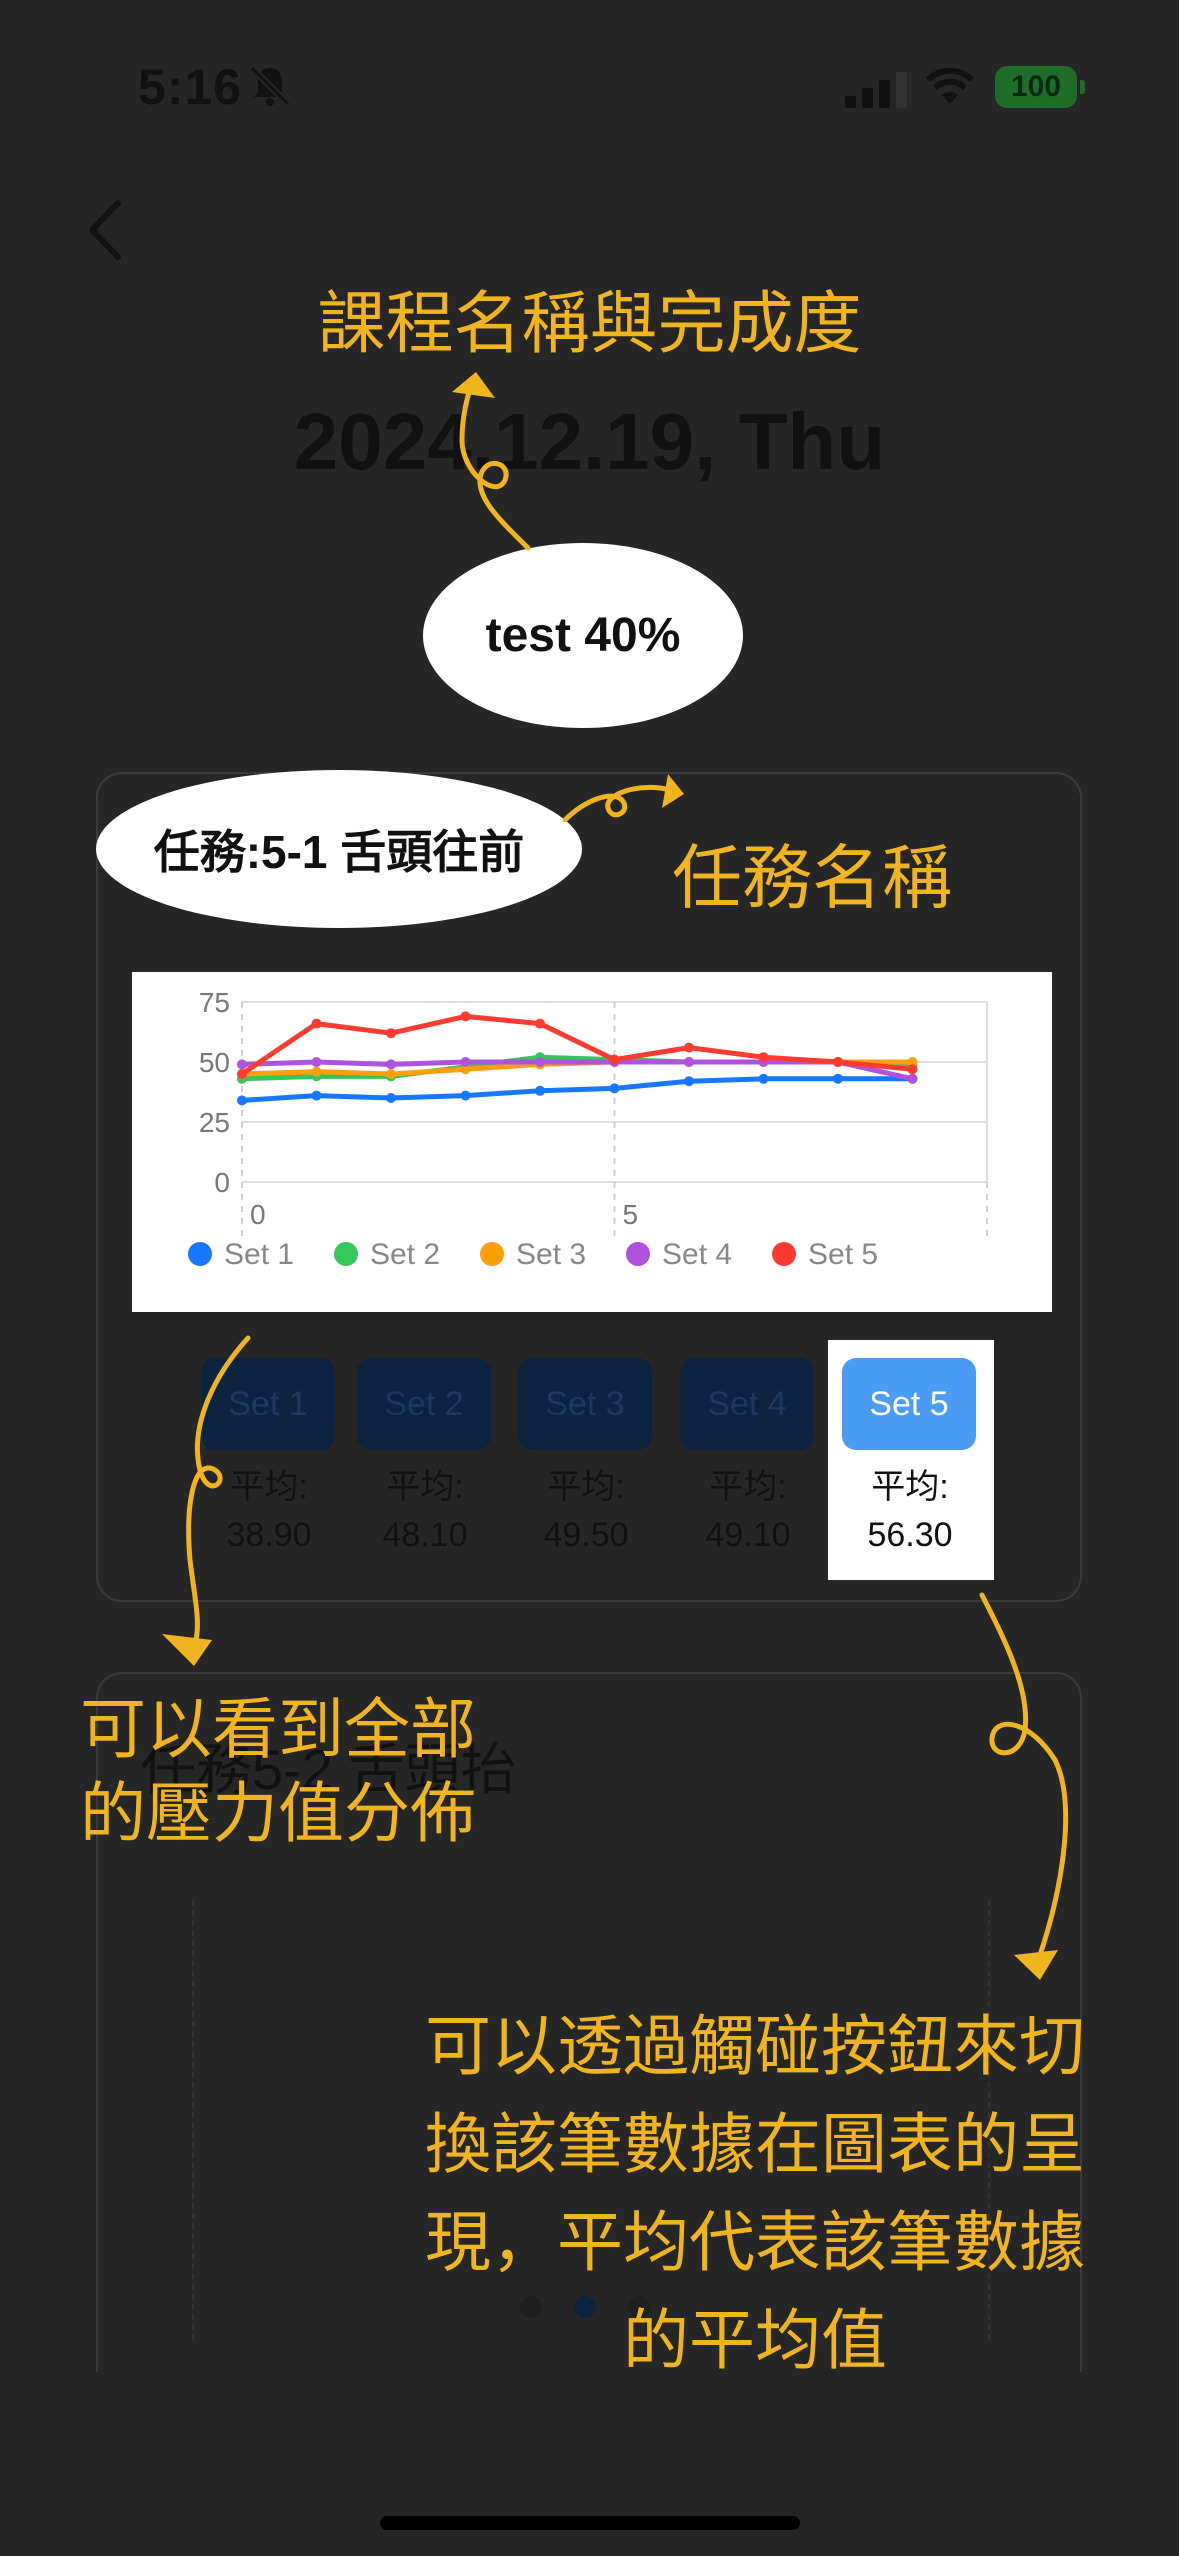 This screenshot has height=2556, width=1179. What do you see at coordinates (268, 1404) in the screenshot?
I see `set-1-button: Set 1` at bounding box center [268, 1404].